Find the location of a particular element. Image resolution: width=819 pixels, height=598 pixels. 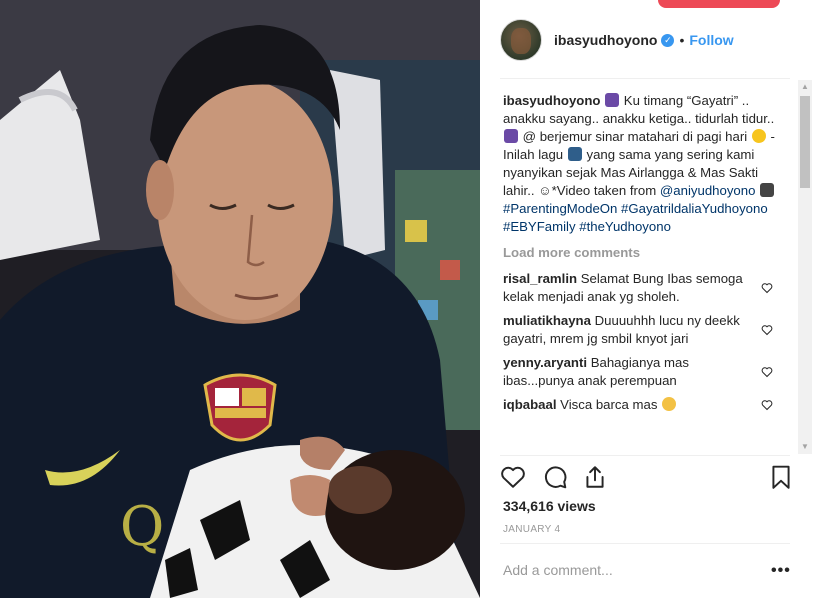

action-bar is located at coordinates (647, 477).